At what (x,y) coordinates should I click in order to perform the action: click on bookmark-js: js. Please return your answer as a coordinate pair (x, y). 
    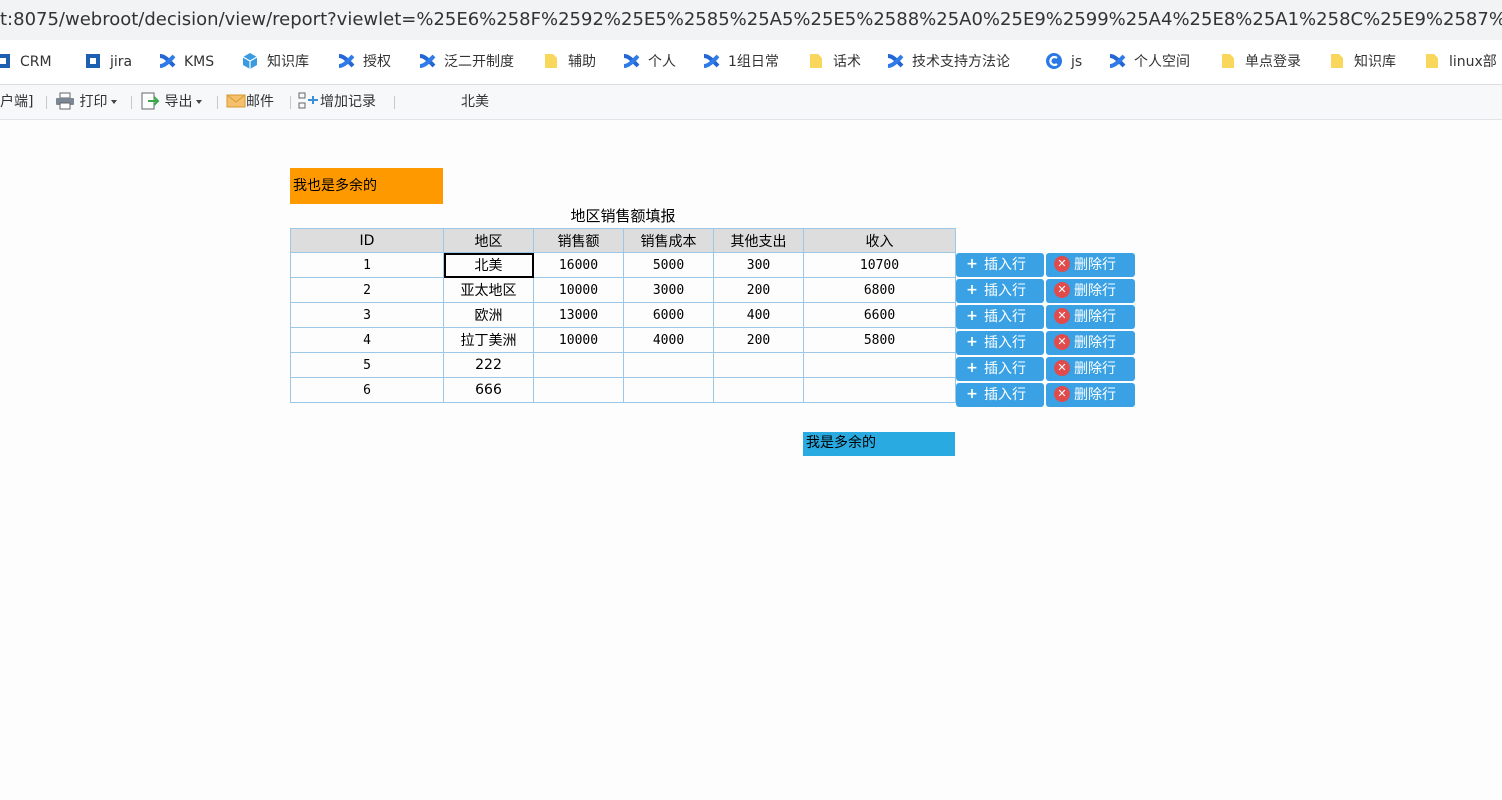
    Looking at the image, I should click on (1063, 62).